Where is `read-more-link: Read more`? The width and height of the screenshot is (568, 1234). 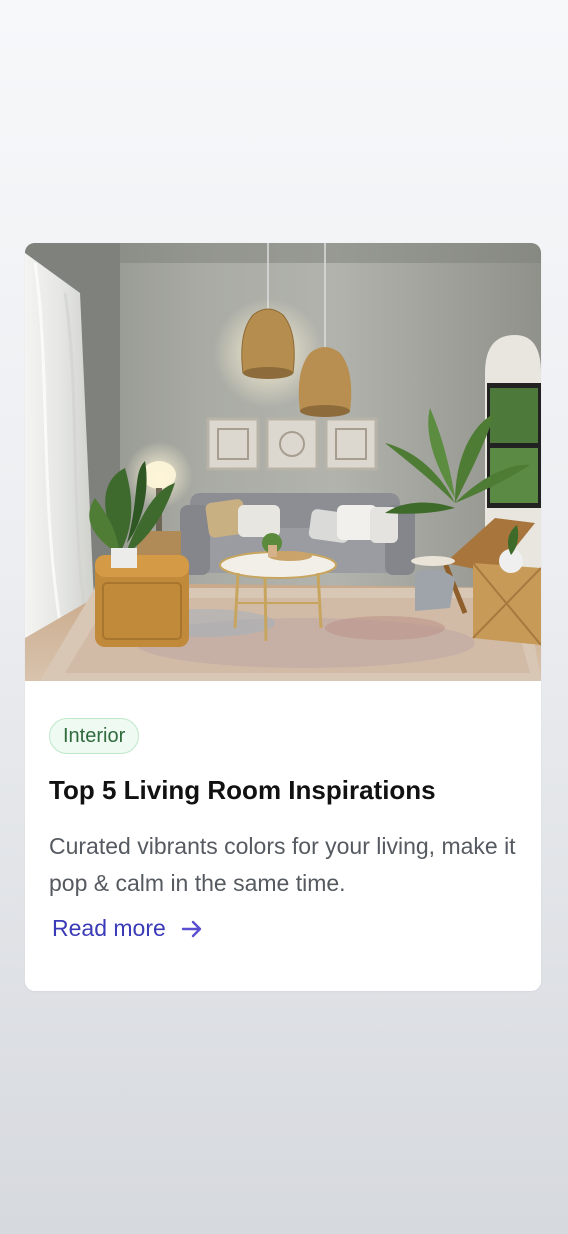
read-more-link: Read more is located at coordinates (128, 928).